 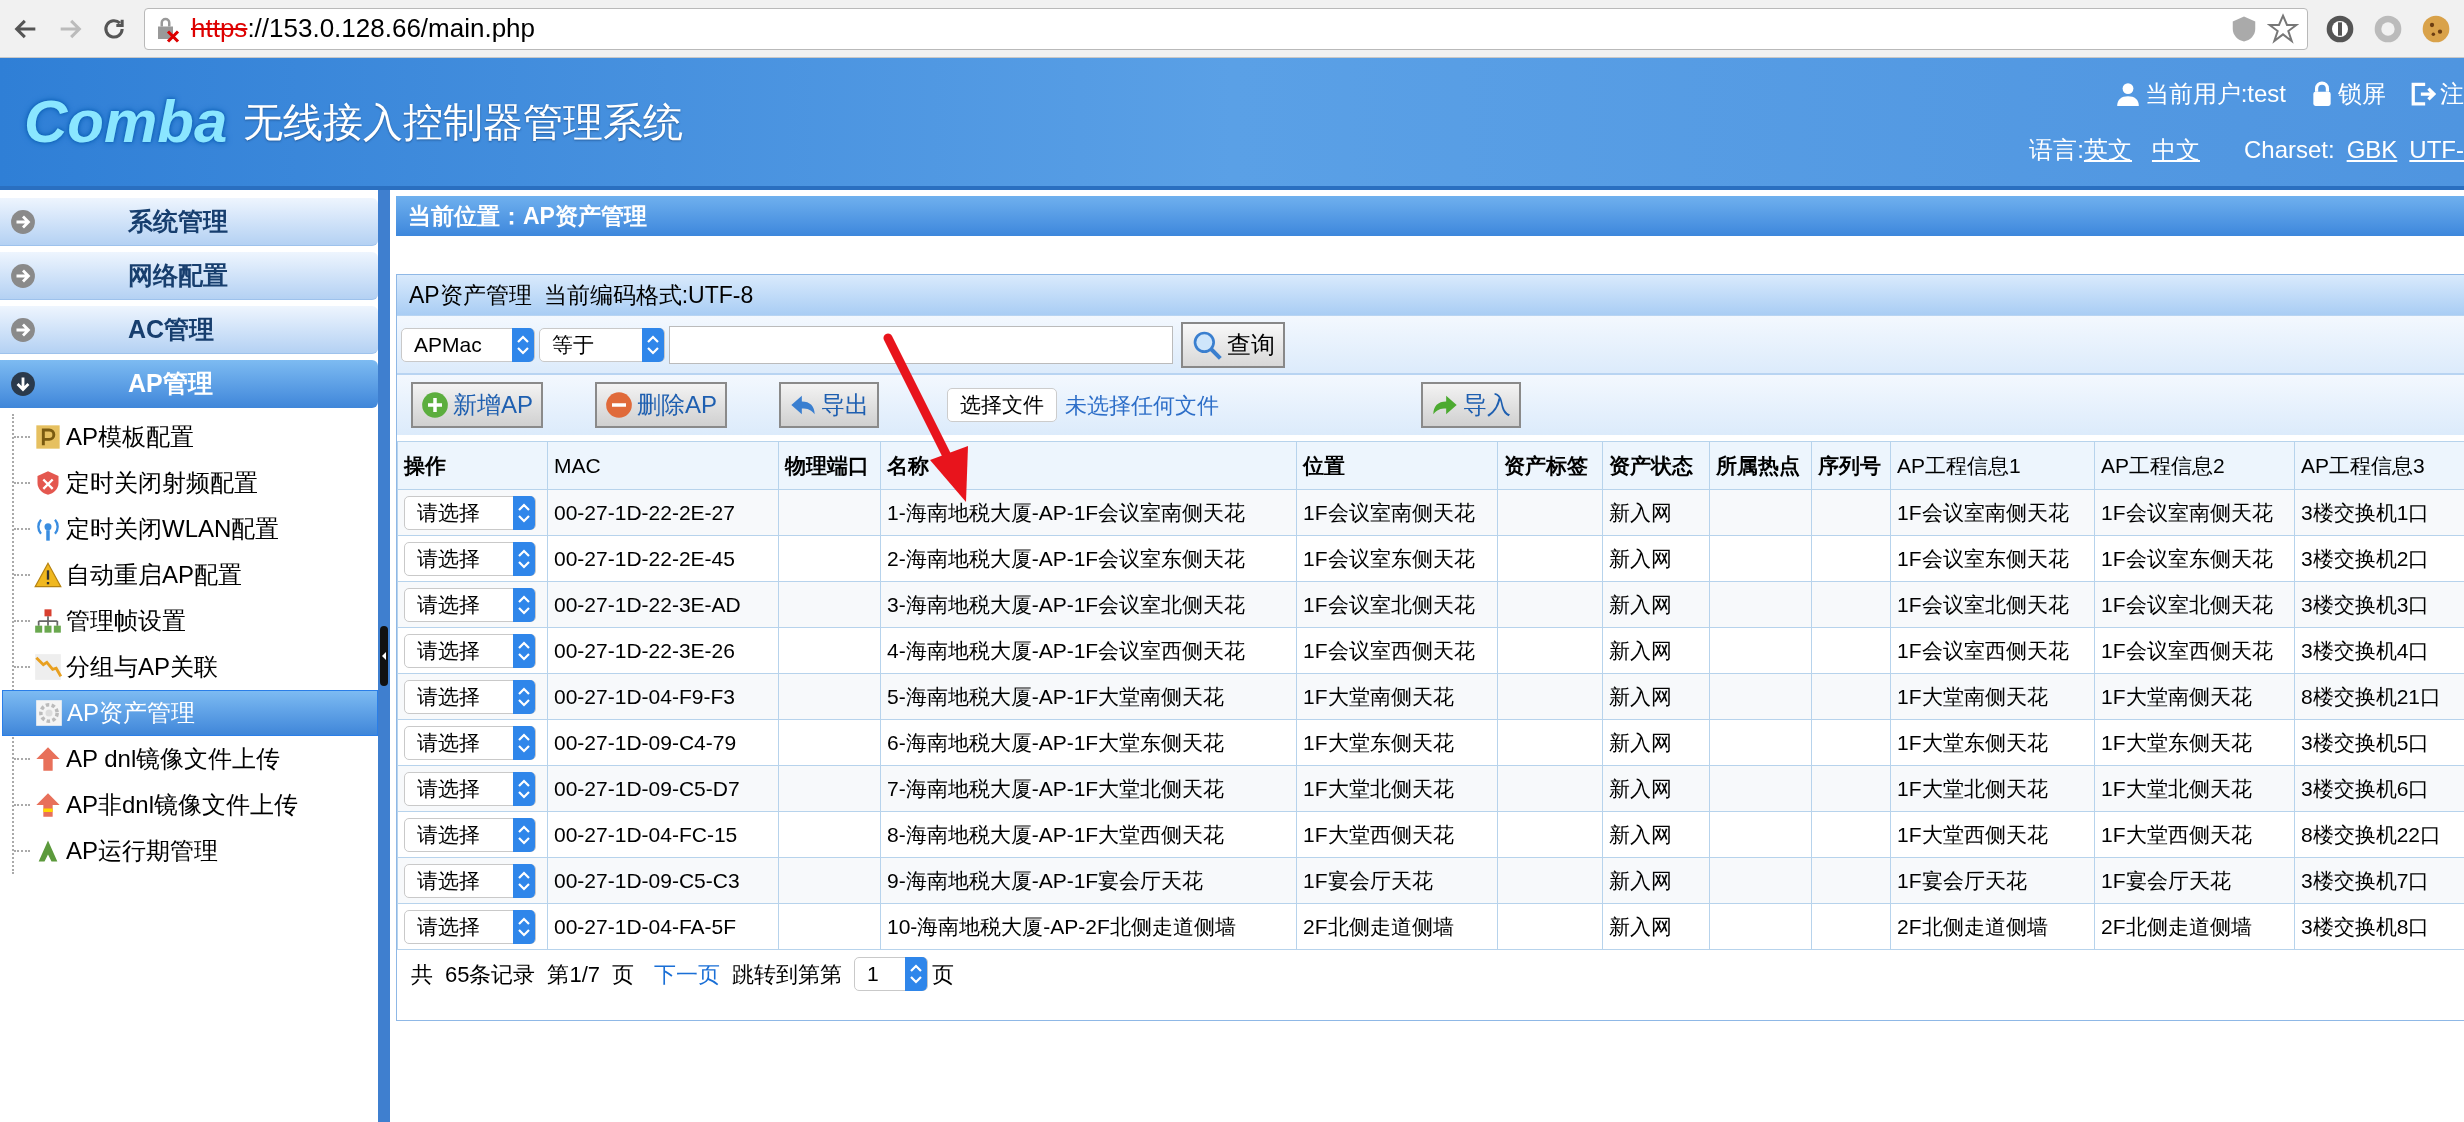 What do you see at coordinates (663, 558) in the screenshot?
I see `table-cell: 00-27-1D-22-2E-45` at bounding box center [663, 558].